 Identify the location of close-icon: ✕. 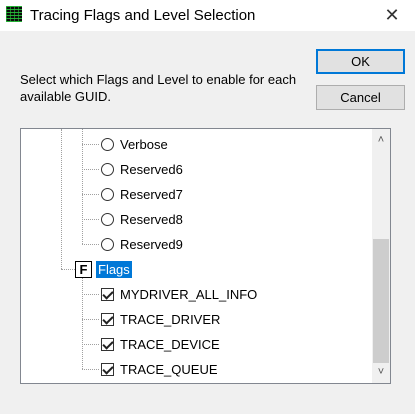
(392, 15).